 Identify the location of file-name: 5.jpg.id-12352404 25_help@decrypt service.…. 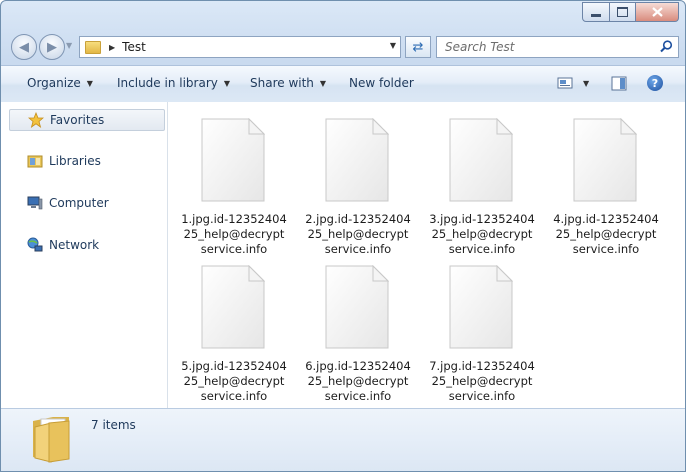
(234, 381).